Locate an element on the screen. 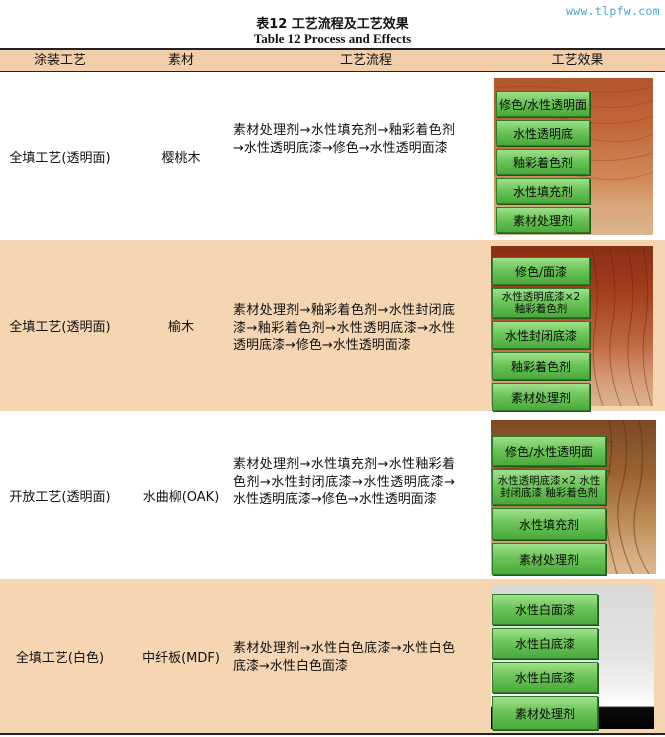 This screenshot has width=665, height=737. header-flow: 工艺流程 is located at coordinates (365, 60).